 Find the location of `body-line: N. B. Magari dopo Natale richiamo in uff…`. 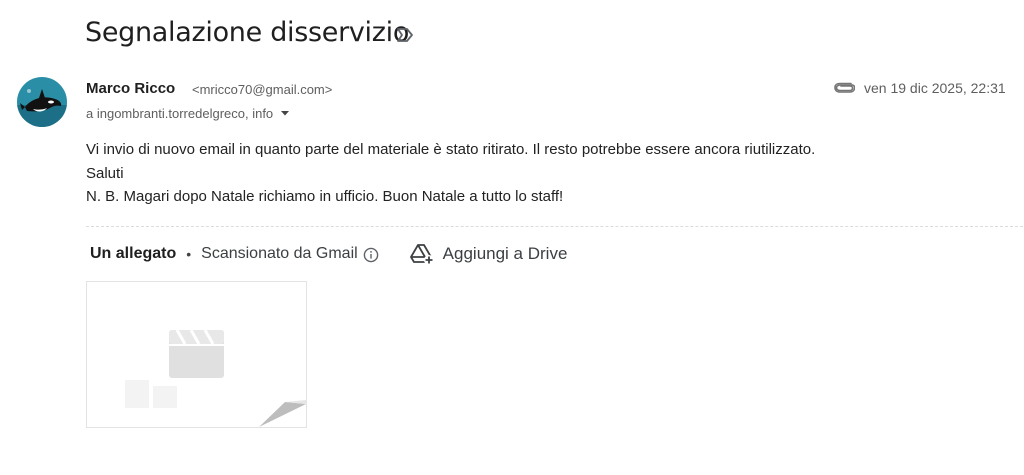

body-line: N. B. Magari dopo Natale richiamo in uff… is located at coordinates (325, 196).